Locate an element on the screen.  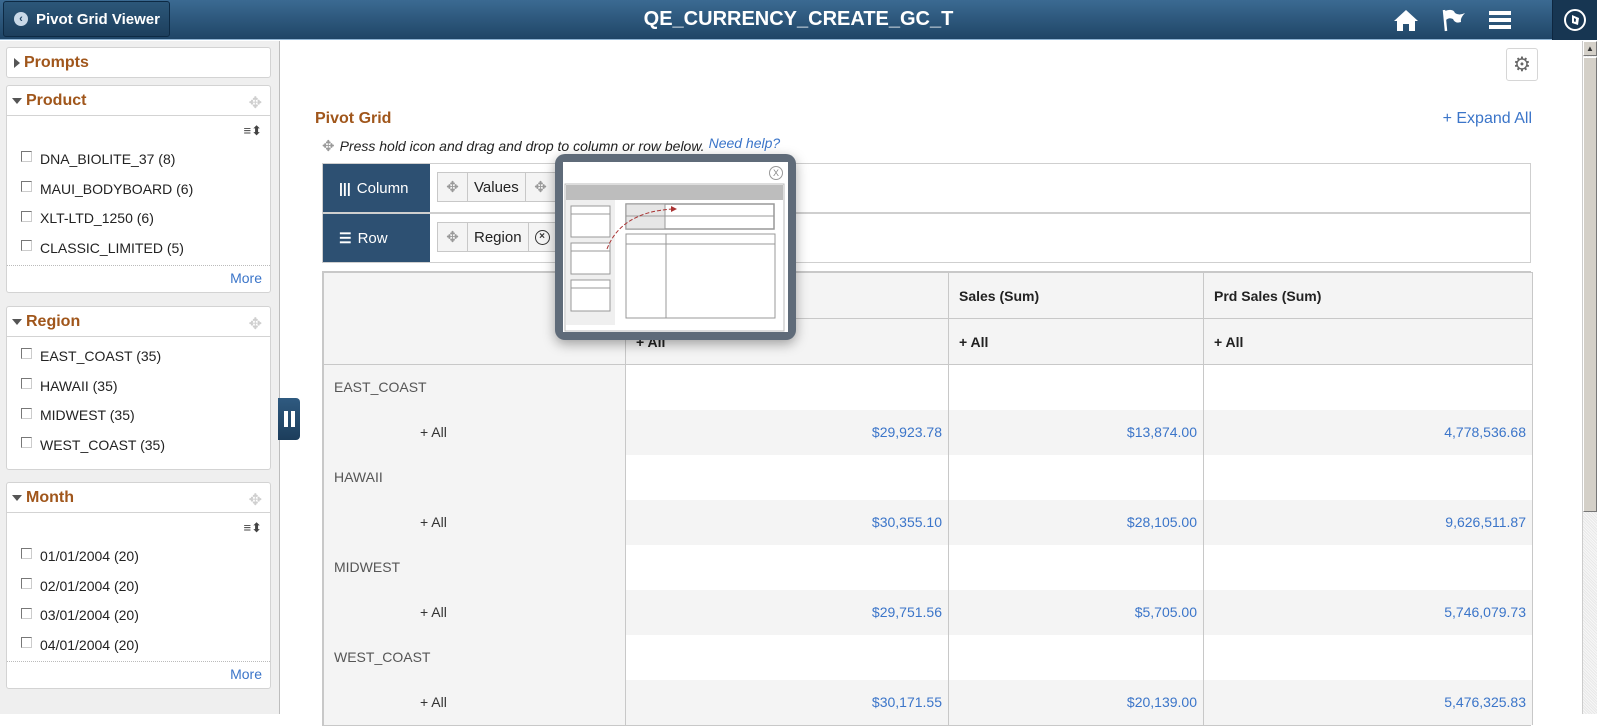
value-cell: $29,923.78 is located at coordinates (787, 432).